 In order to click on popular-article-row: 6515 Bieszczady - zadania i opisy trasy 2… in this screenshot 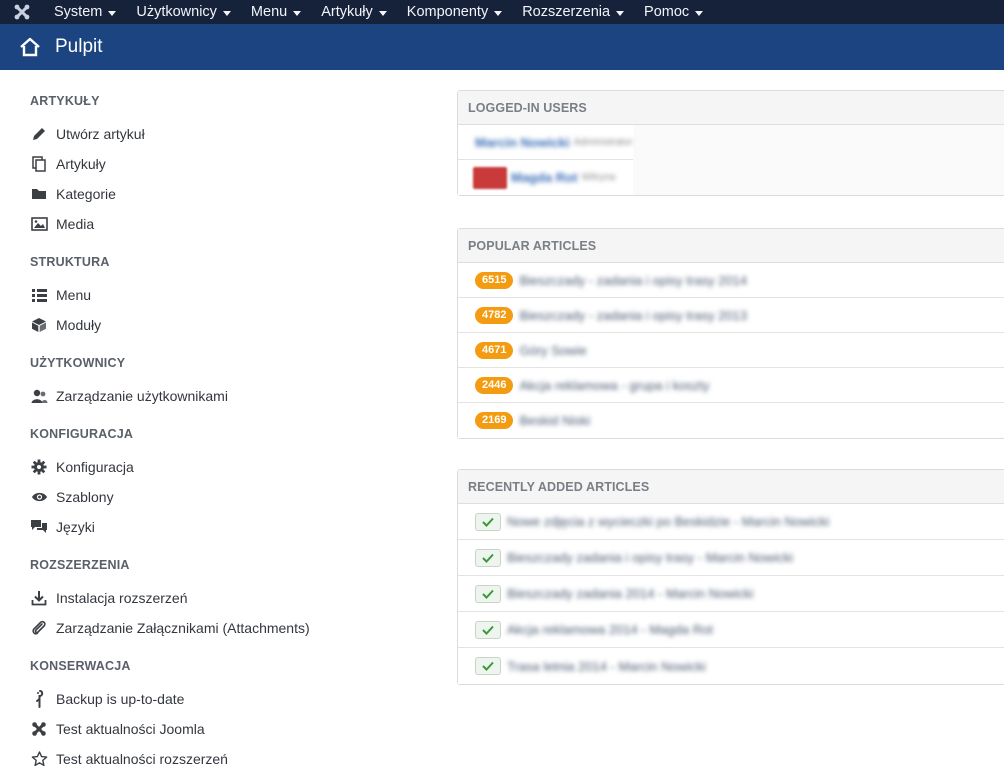, I will do `click(731, 280)`.